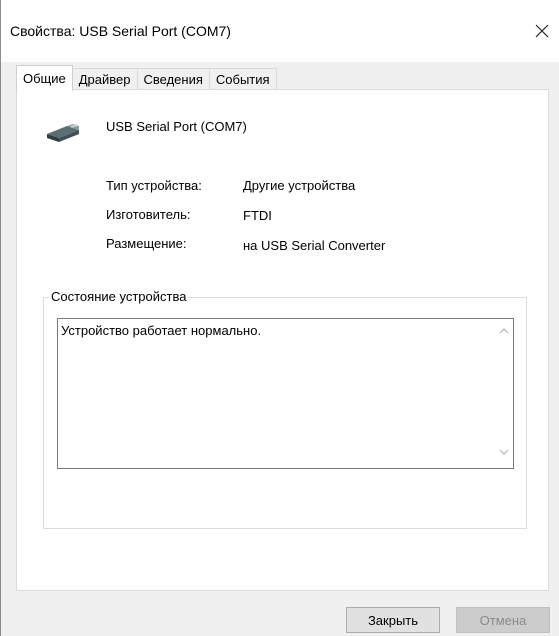 Image resolution: width=559 pixels, height=636 pixels. I want to click on tab-details: Сведения, so click(173, 79).